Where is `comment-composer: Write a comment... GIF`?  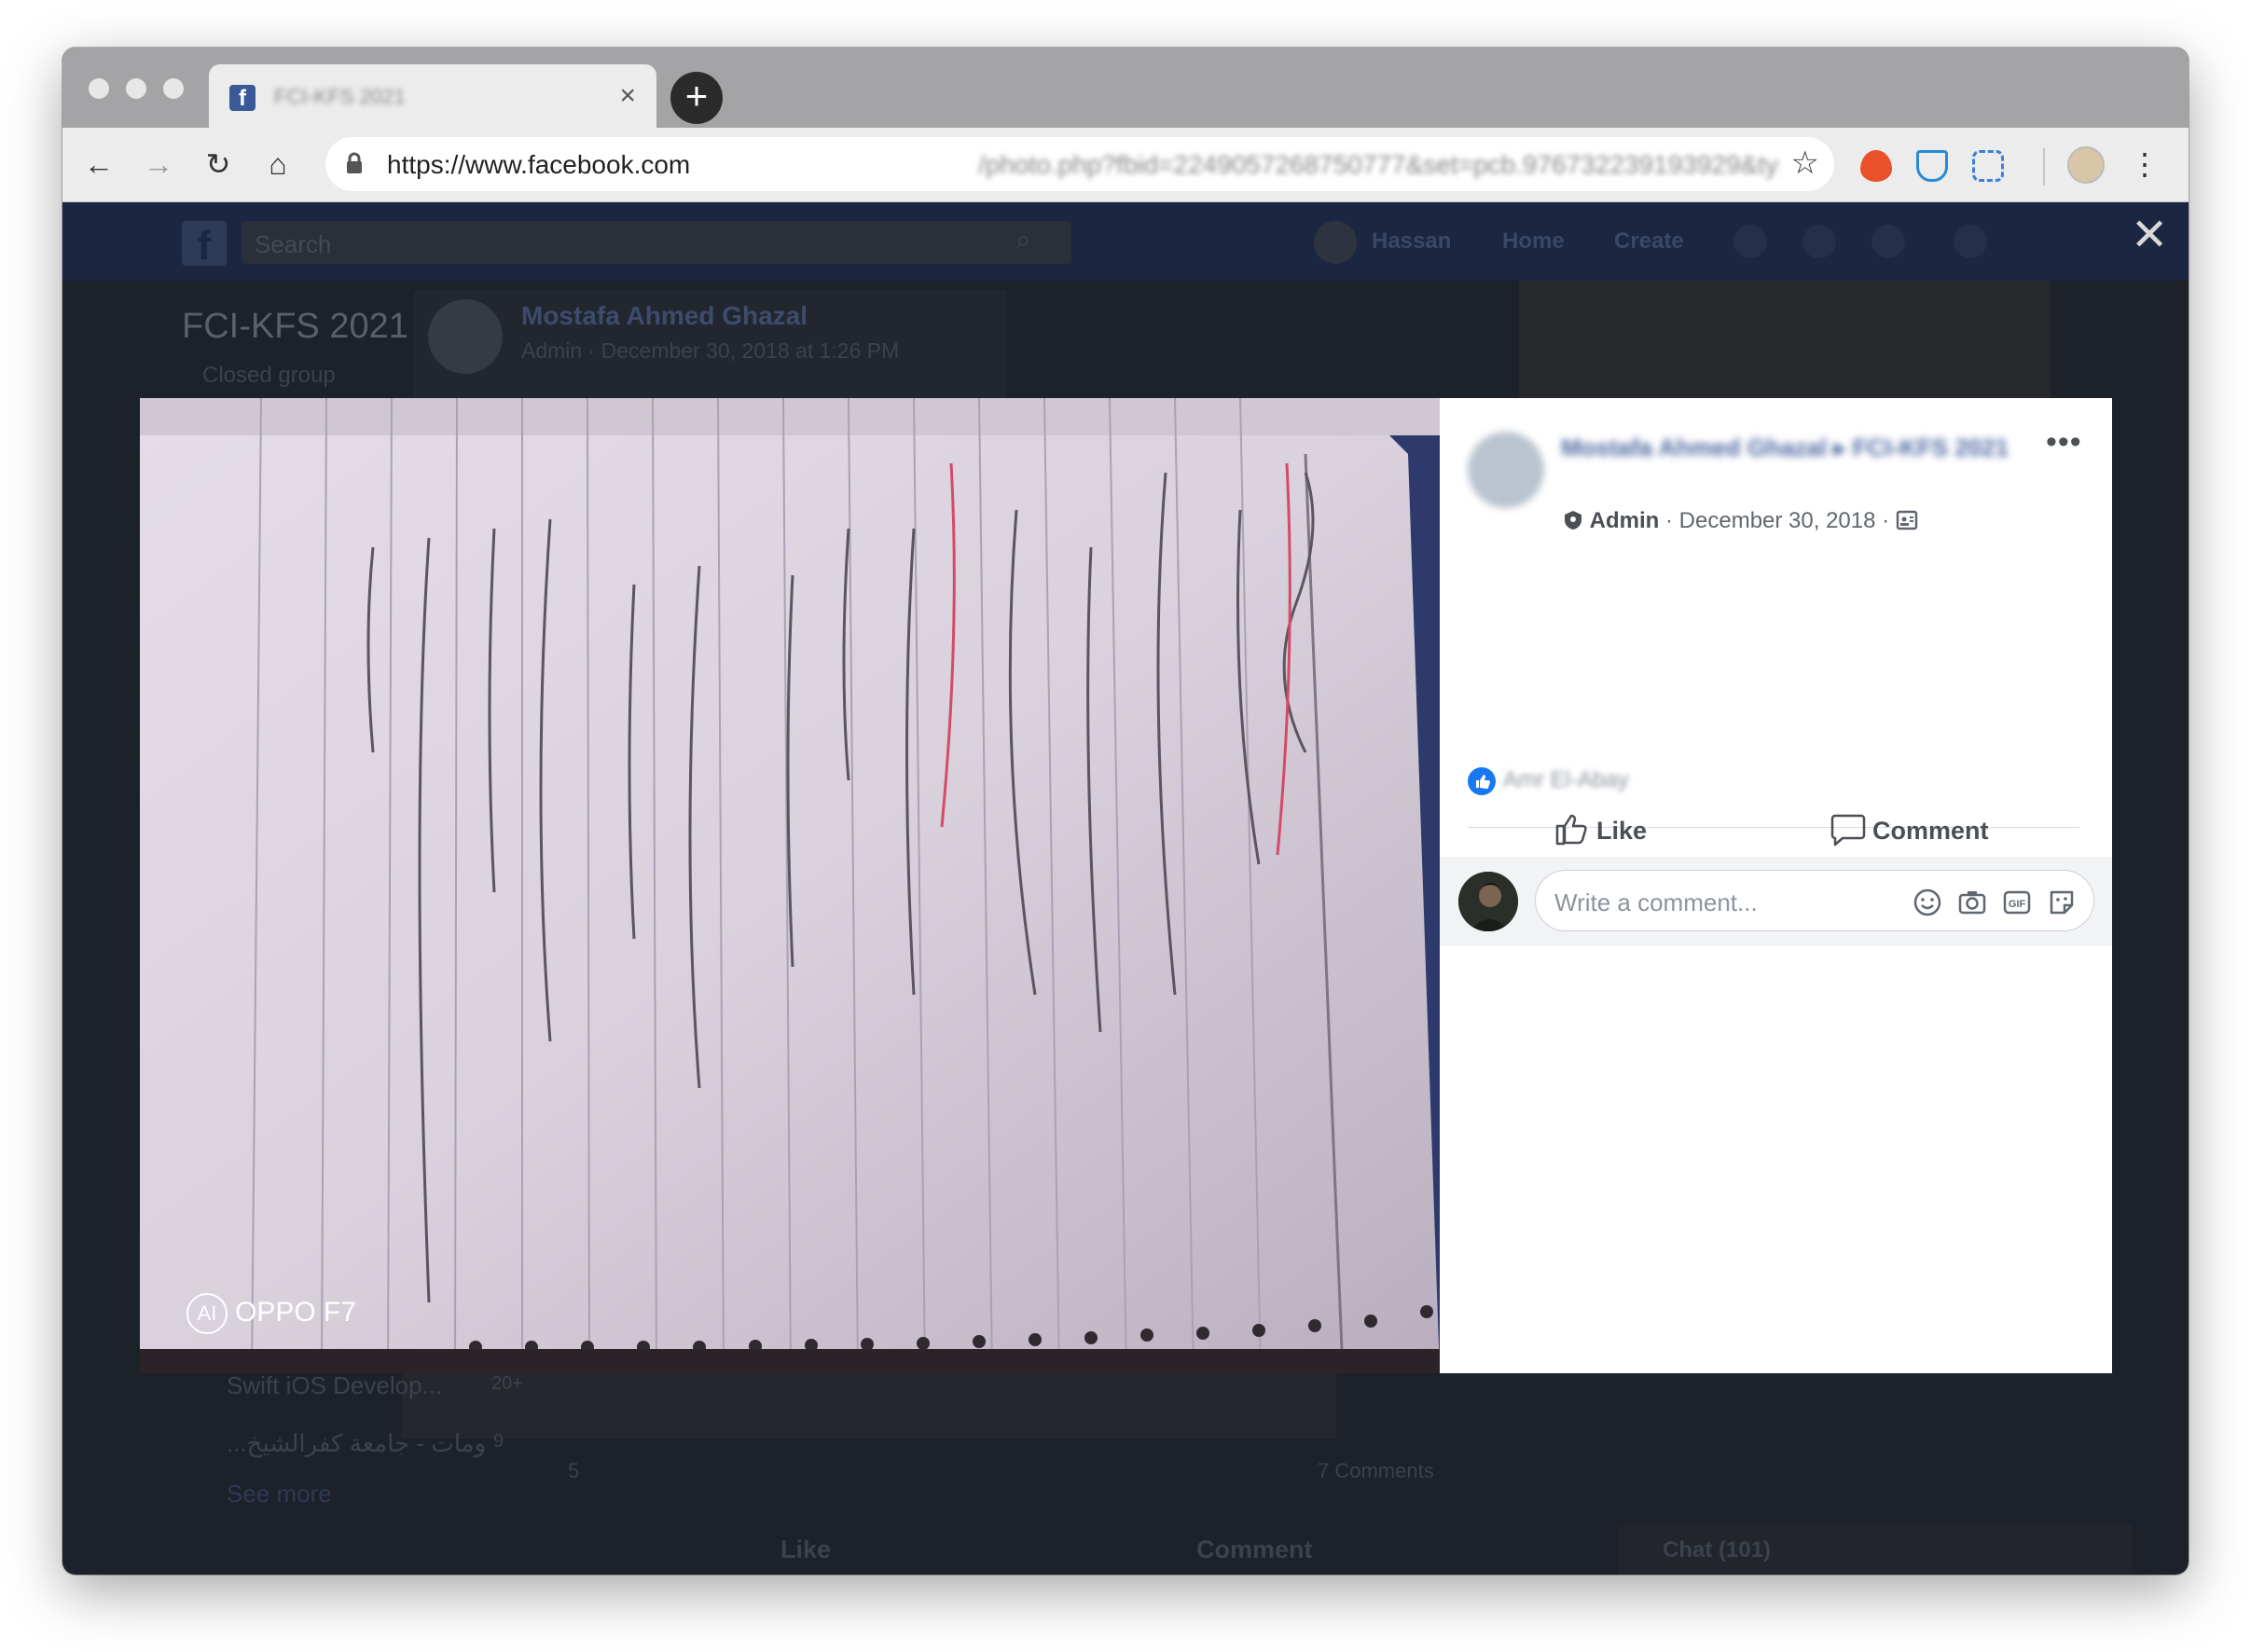 comment-composer: Write a comment... GIF is located at coordinates (1776, 902).